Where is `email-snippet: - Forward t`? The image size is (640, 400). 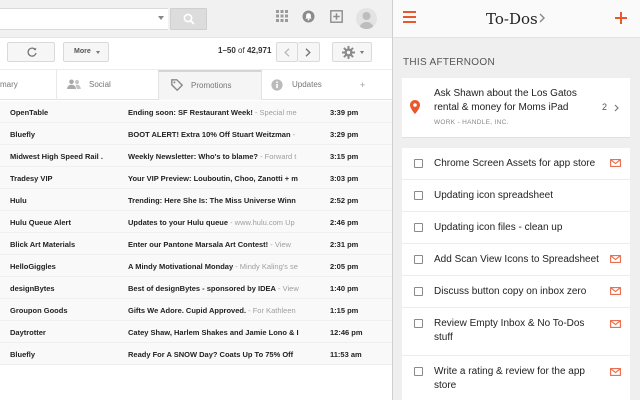
email-snippet: - Forward t is located at coordinates (277, 156).